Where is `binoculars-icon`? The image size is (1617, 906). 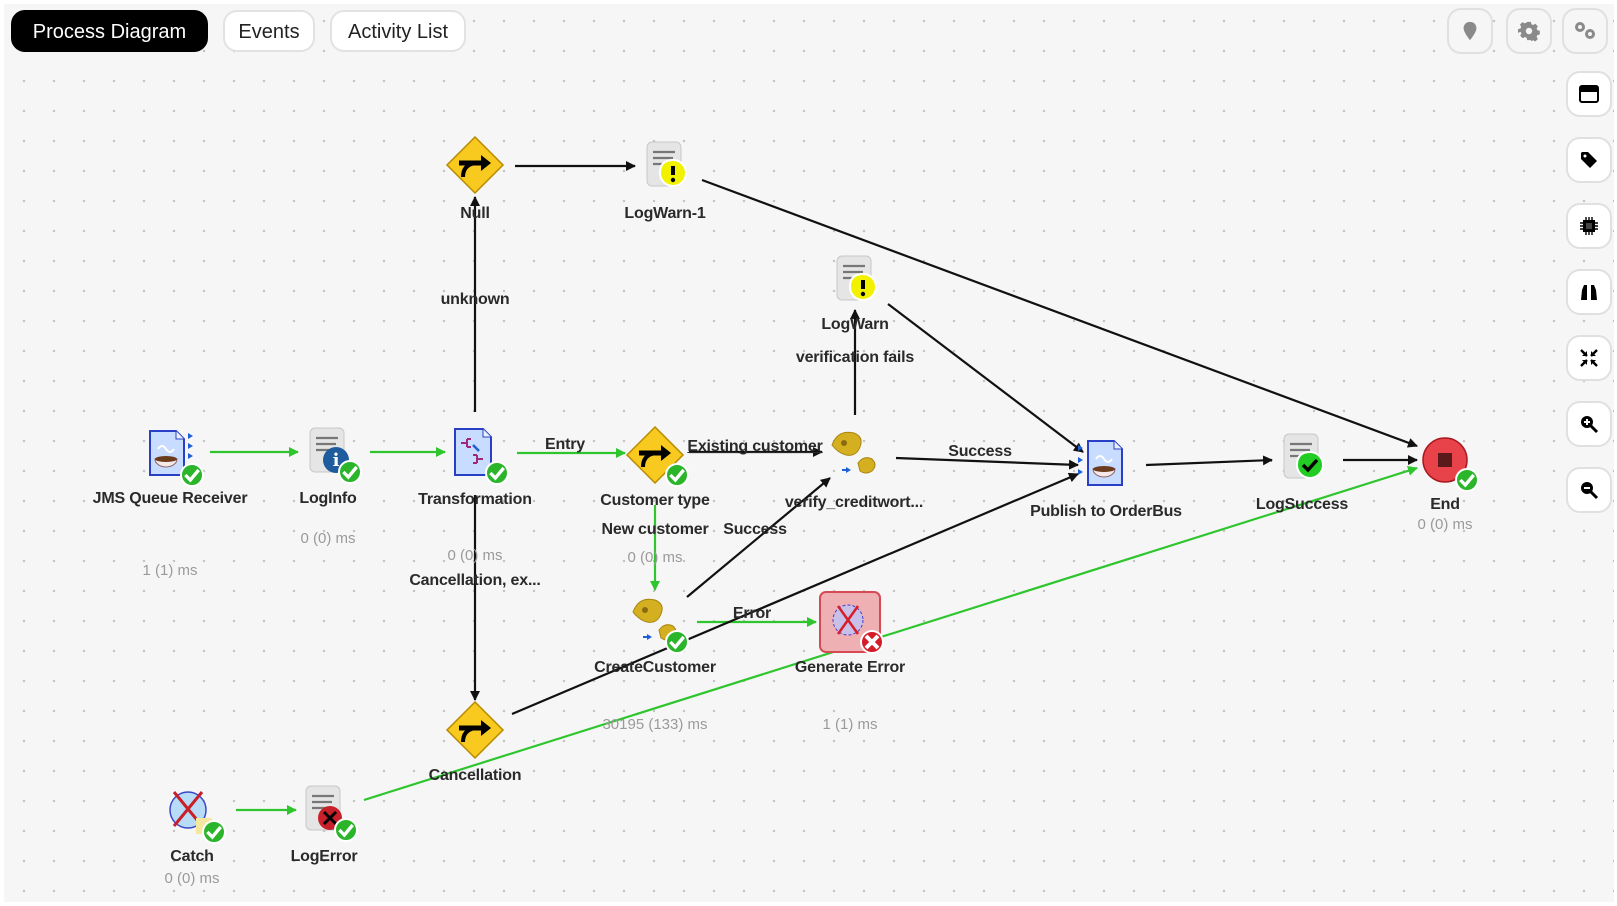 binoculars-icon is located at coordinates (1589, 292).